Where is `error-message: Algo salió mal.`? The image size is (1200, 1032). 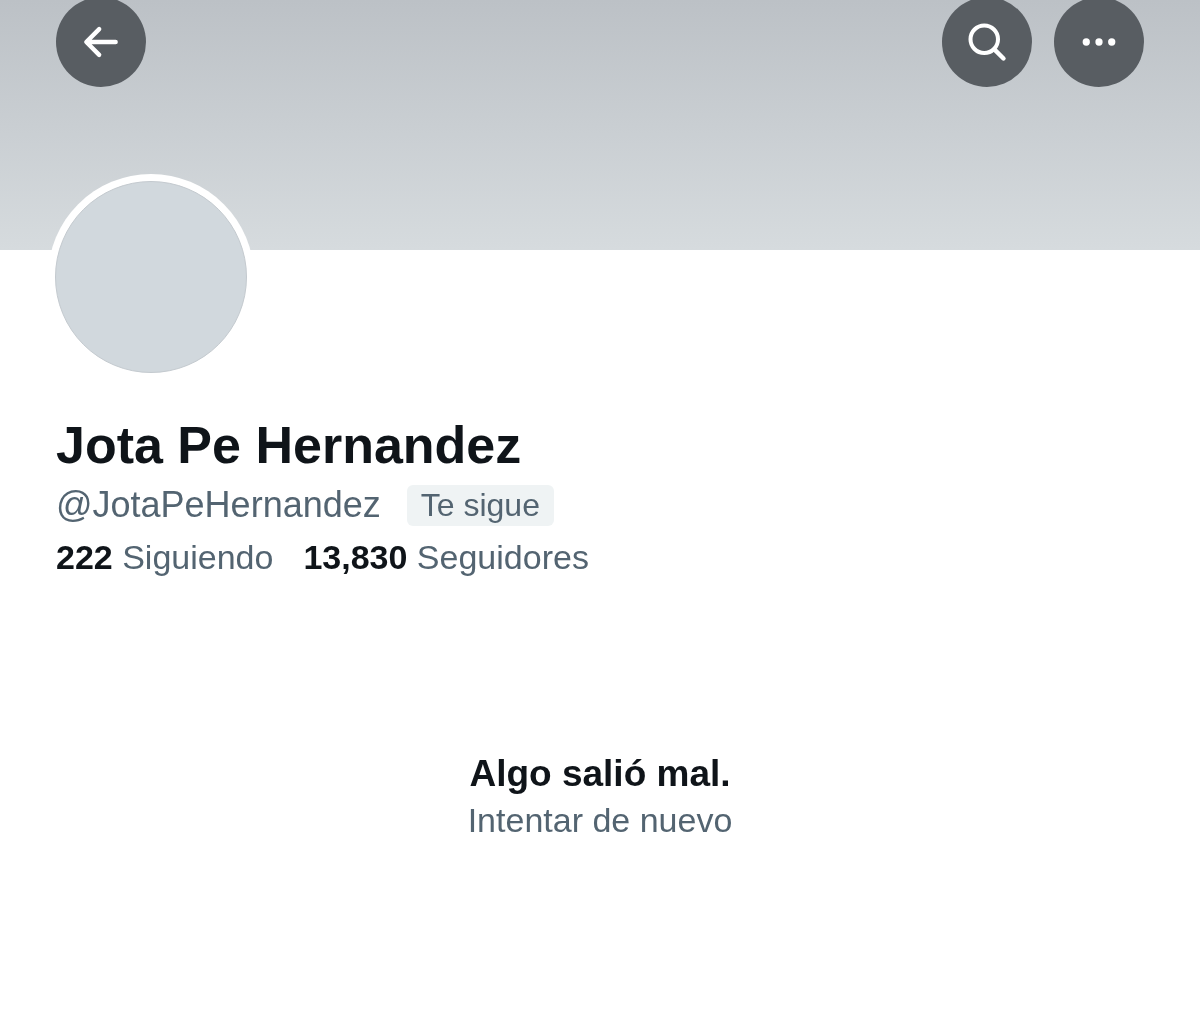
error-message: Algo salió mal. is located at coordinates (600, 774).